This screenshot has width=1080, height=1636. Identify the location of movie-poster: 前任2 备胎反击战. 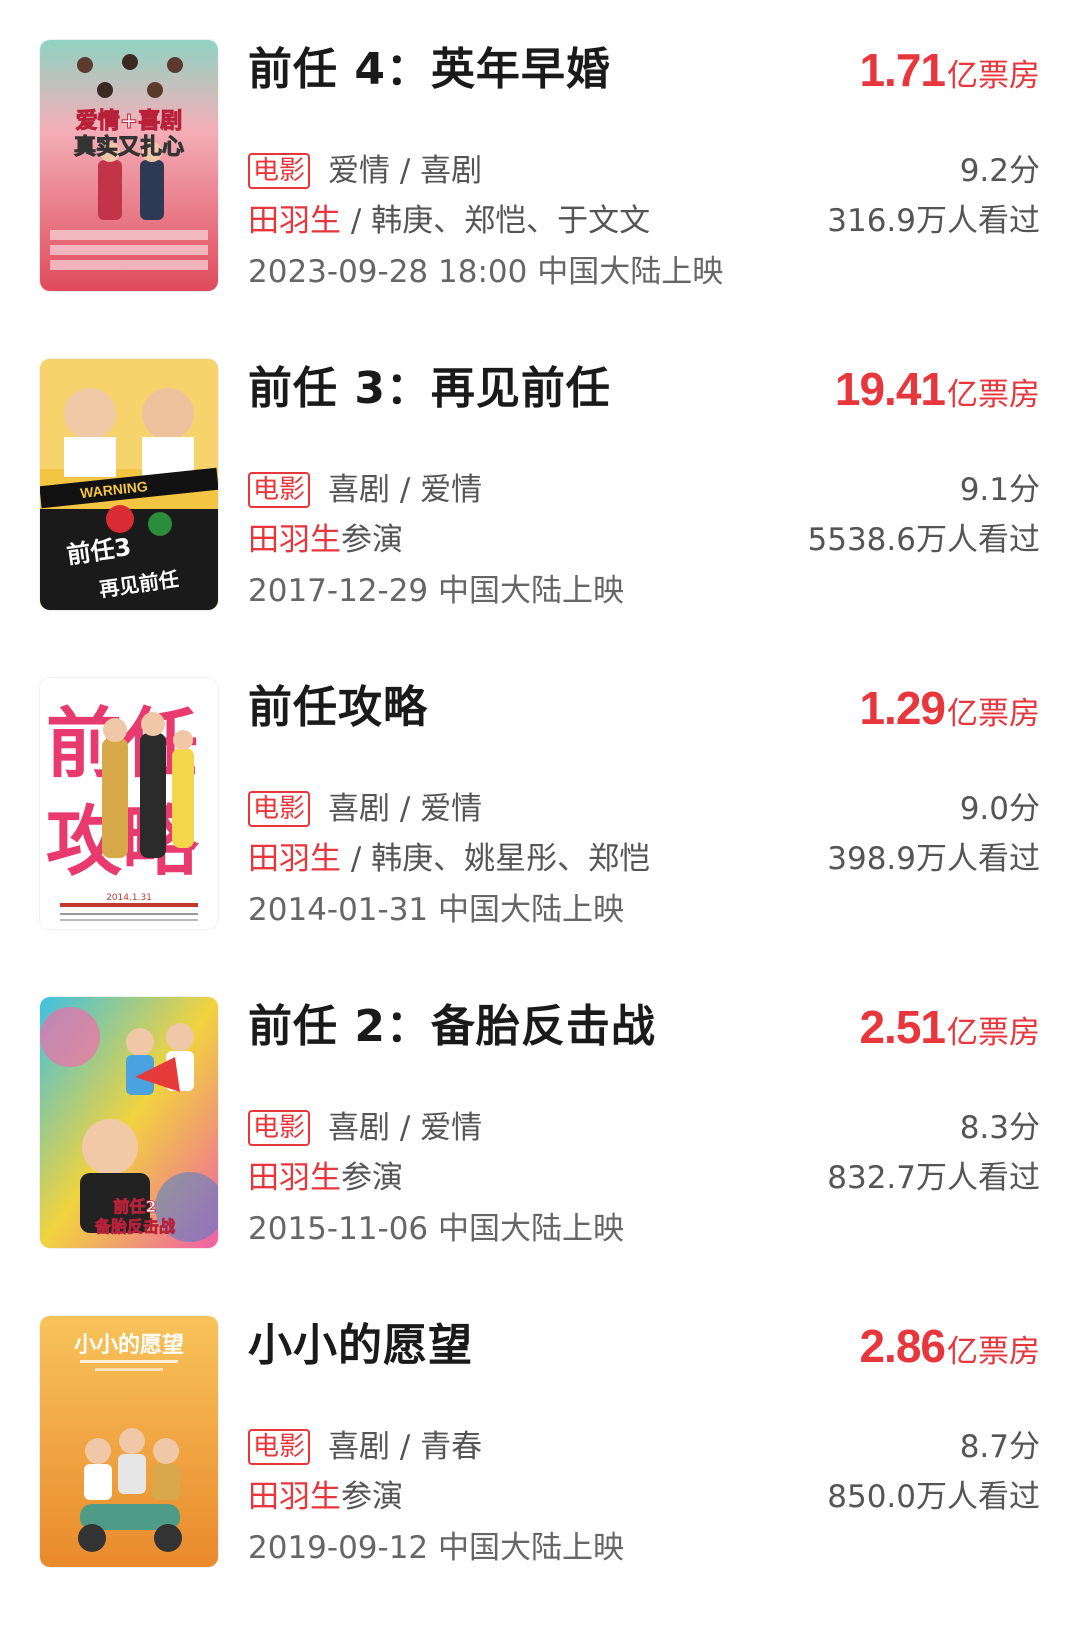
(129, 1122).